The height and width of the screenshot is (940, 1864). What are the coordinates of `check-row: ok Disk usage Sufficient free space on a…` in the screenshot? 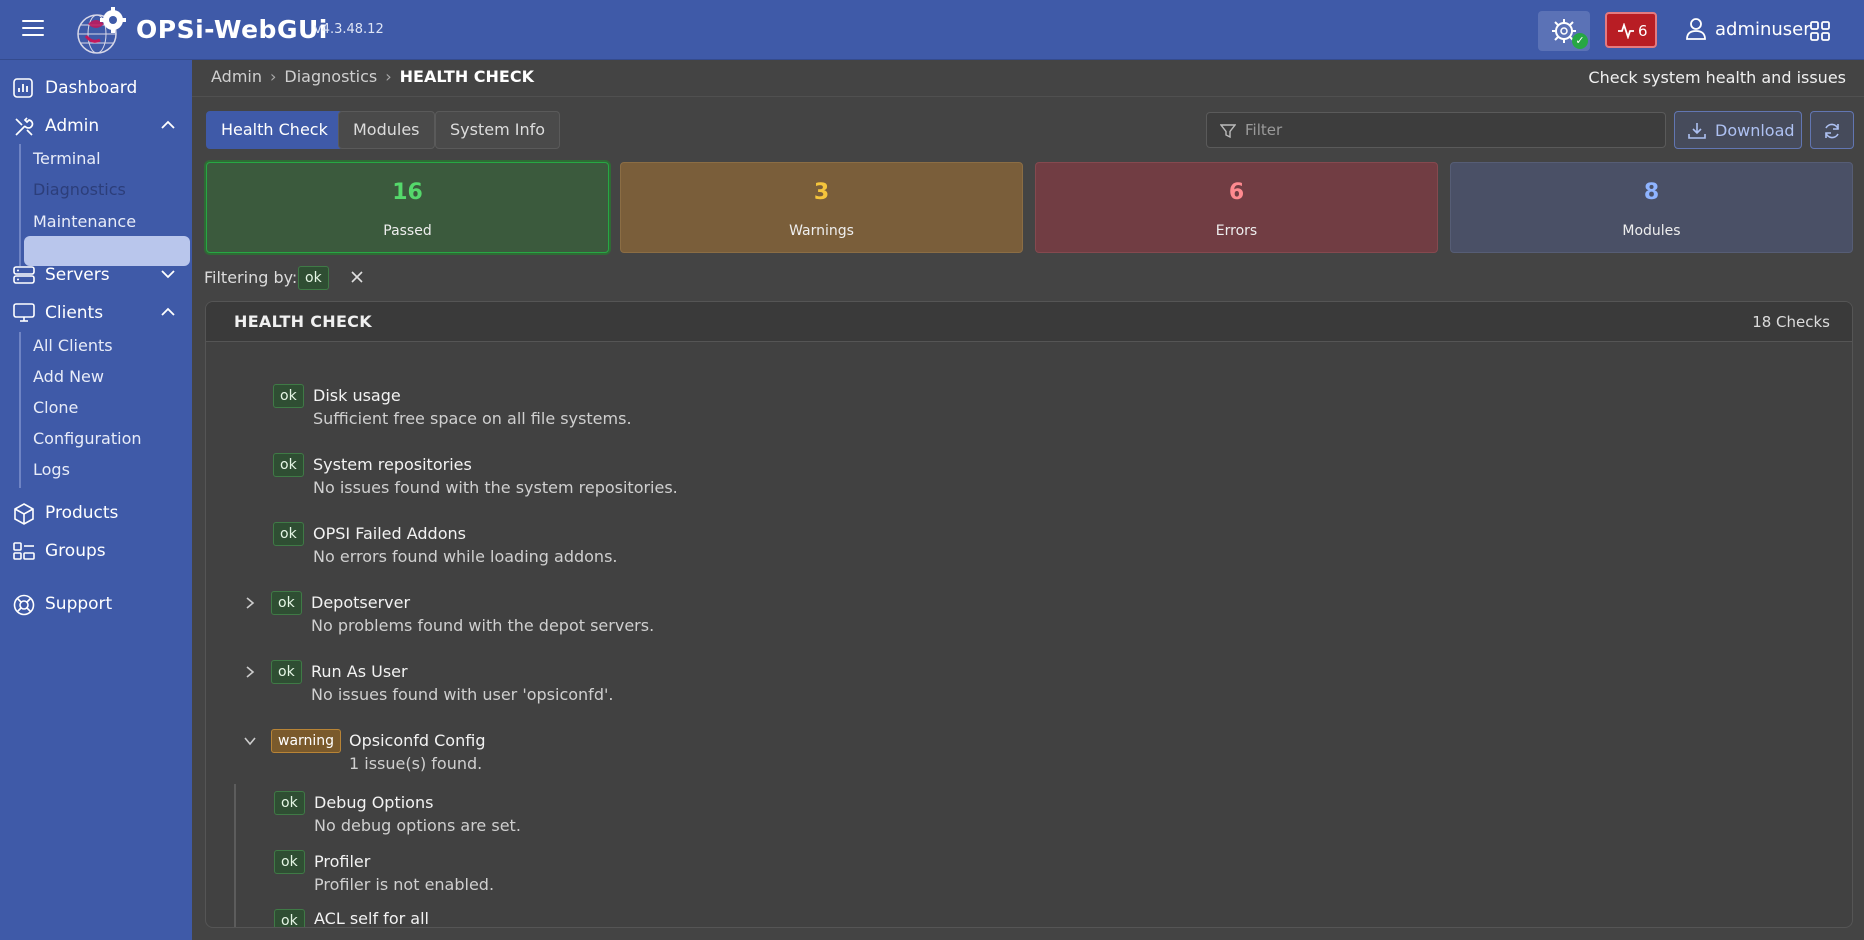 It's located at (1029, 413).